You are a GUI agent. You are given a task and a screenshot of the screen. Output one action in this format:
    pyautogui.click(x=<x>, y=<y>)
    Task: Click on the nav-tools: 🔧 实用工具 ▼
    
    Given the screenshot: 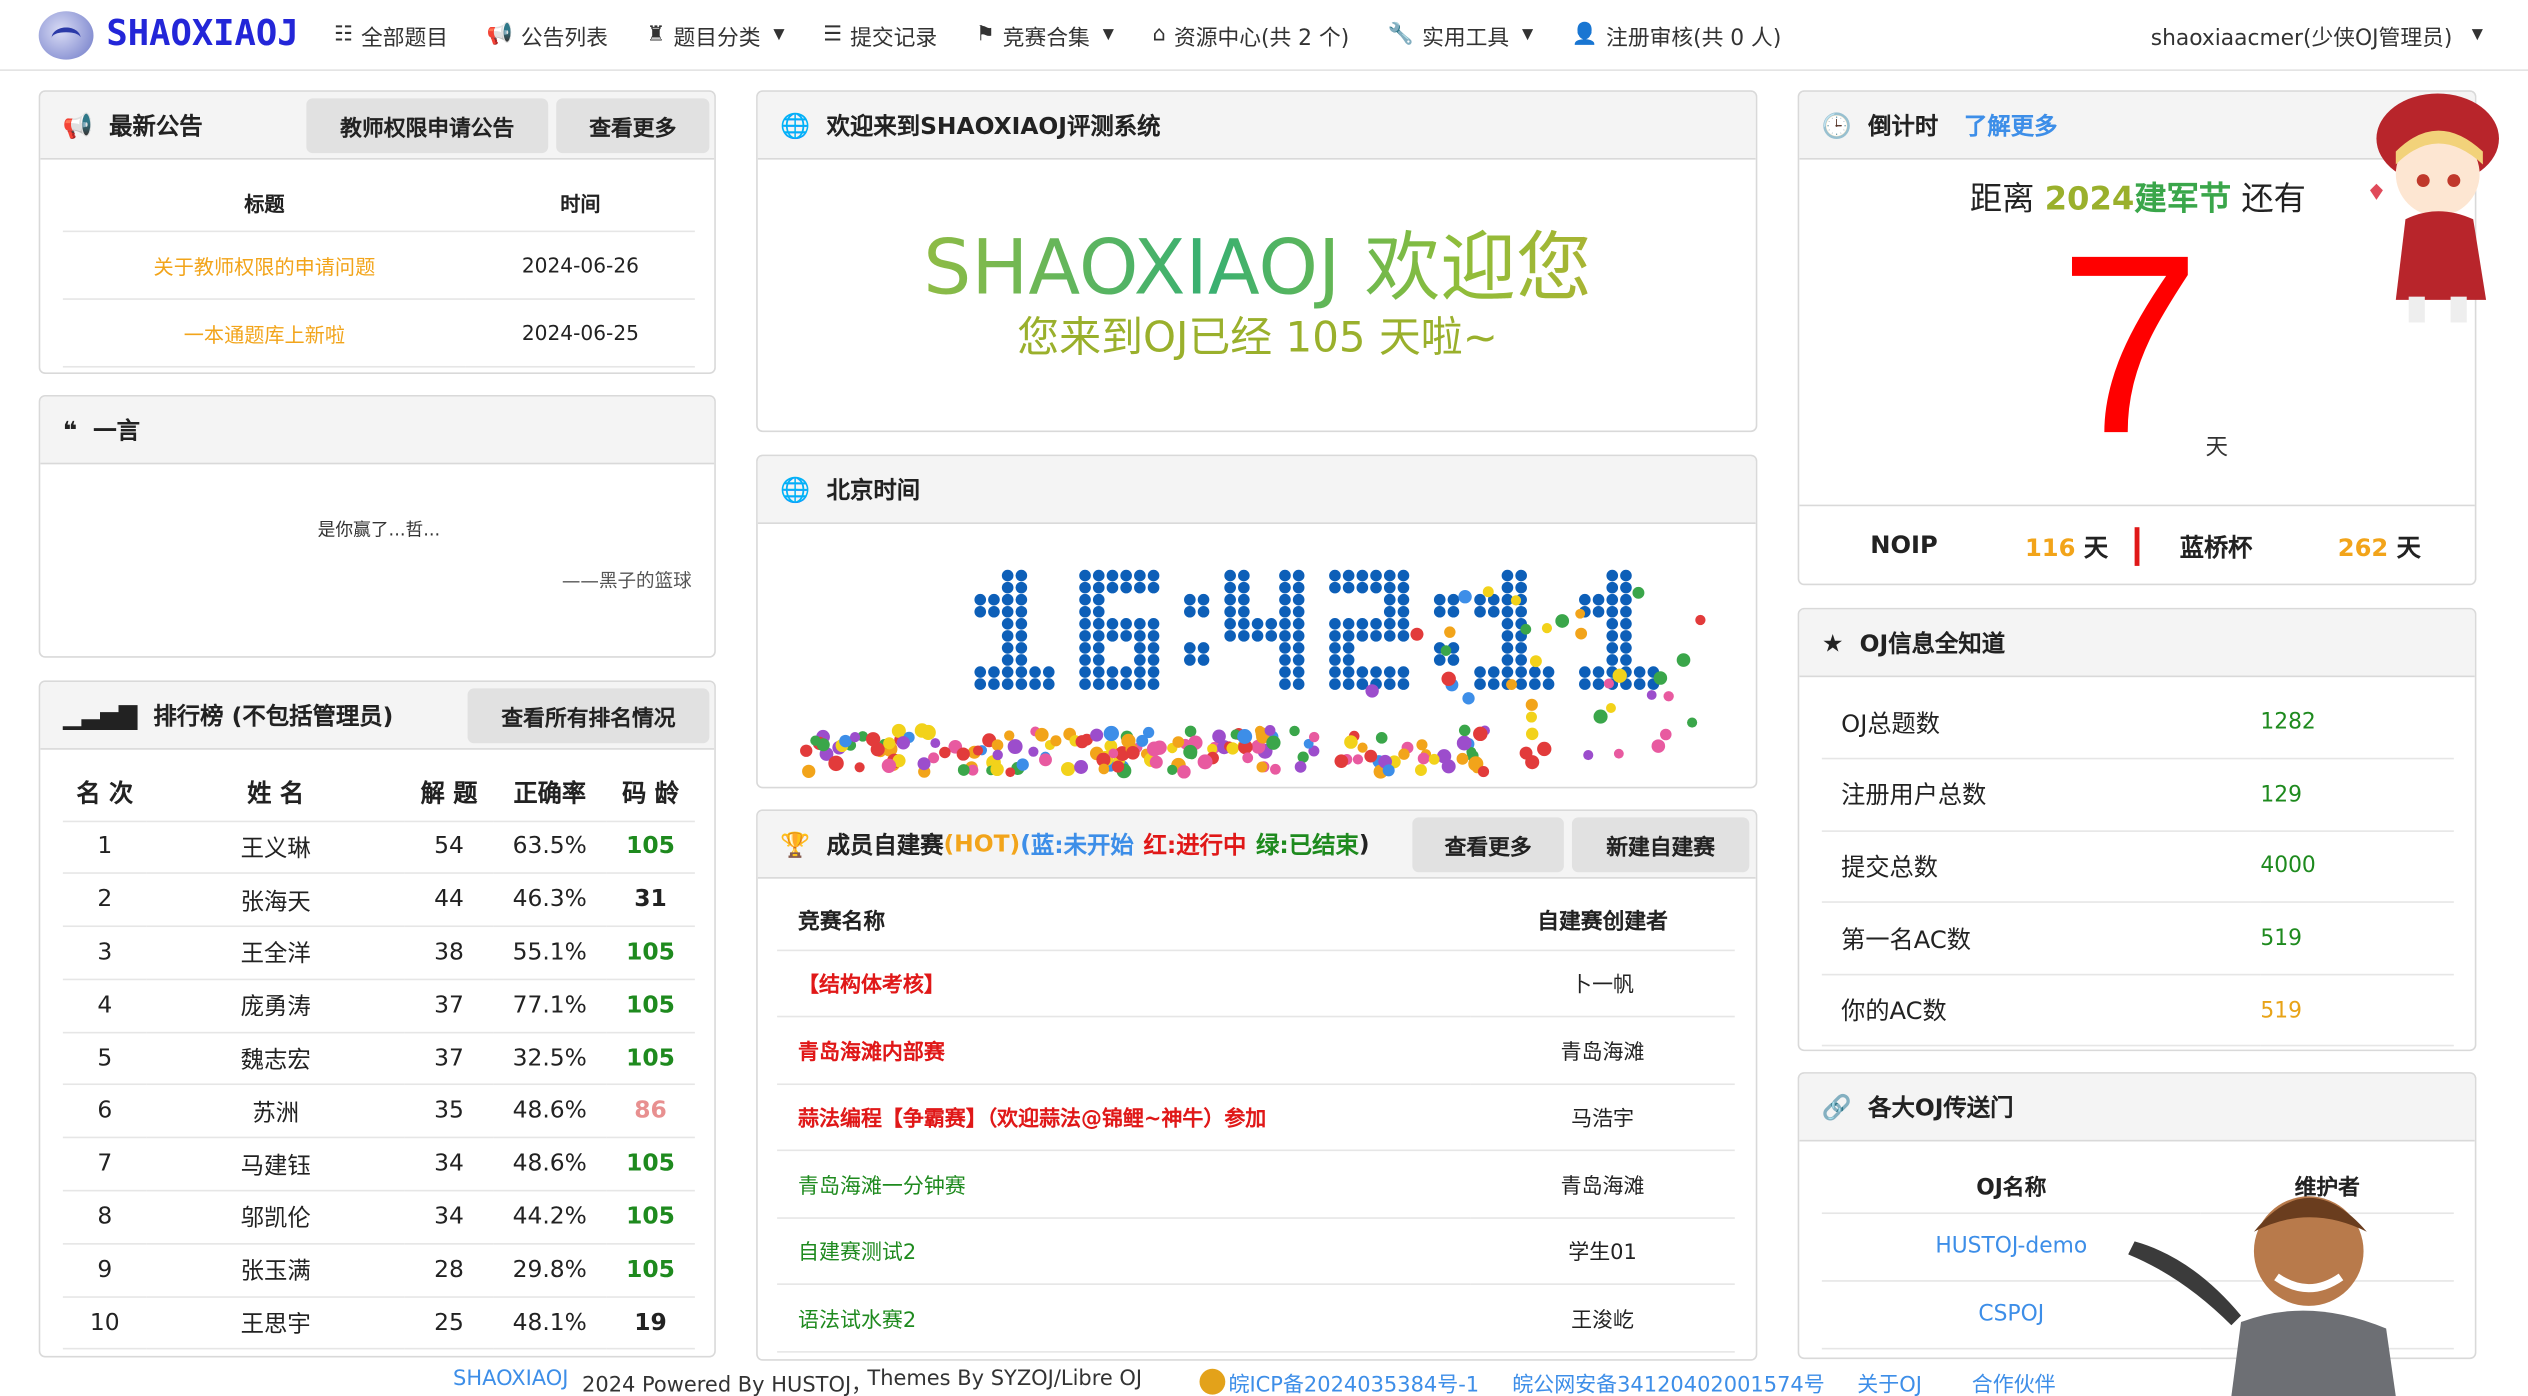 What is the action you would take?
    pyautogui.click(x=1460, y=35)
    